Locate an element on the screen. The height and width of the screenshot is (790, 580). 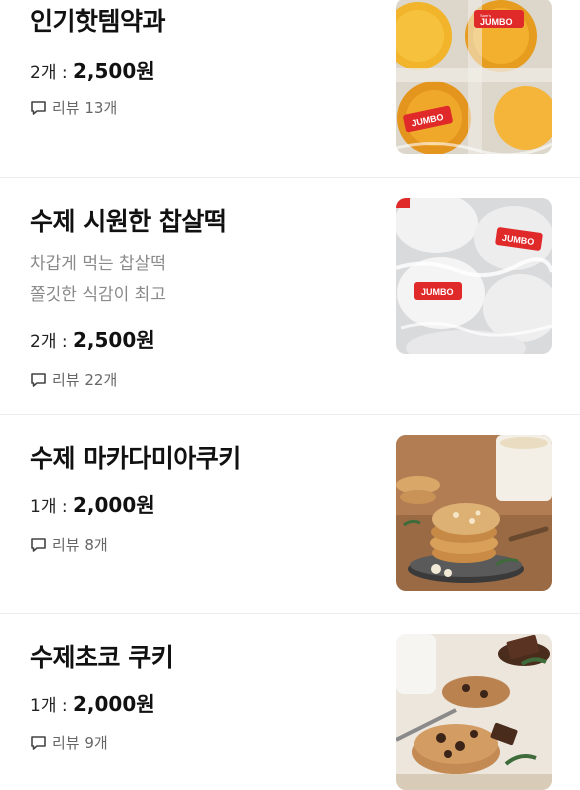
review-count: 리뷰 8개 is located at coordinates (69, 544).